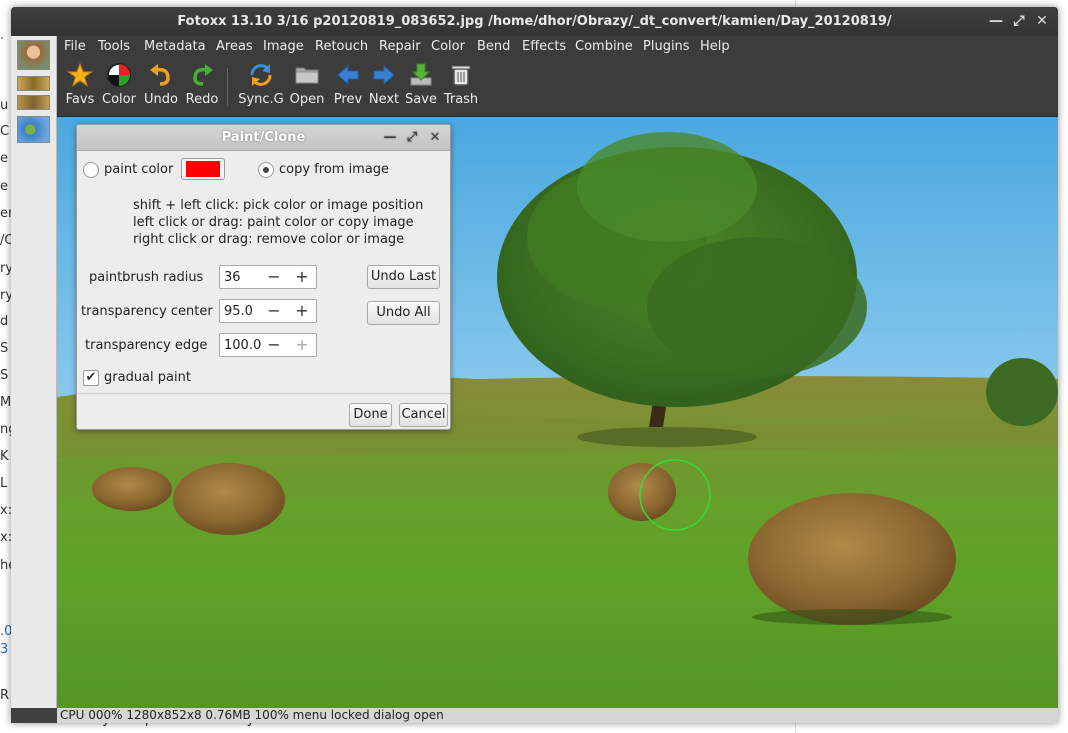 This screenshot has width=1068, height=733. Describe the element at coordinates (5, 695) in the screenshot. I see `background-text-line: R` at that location.